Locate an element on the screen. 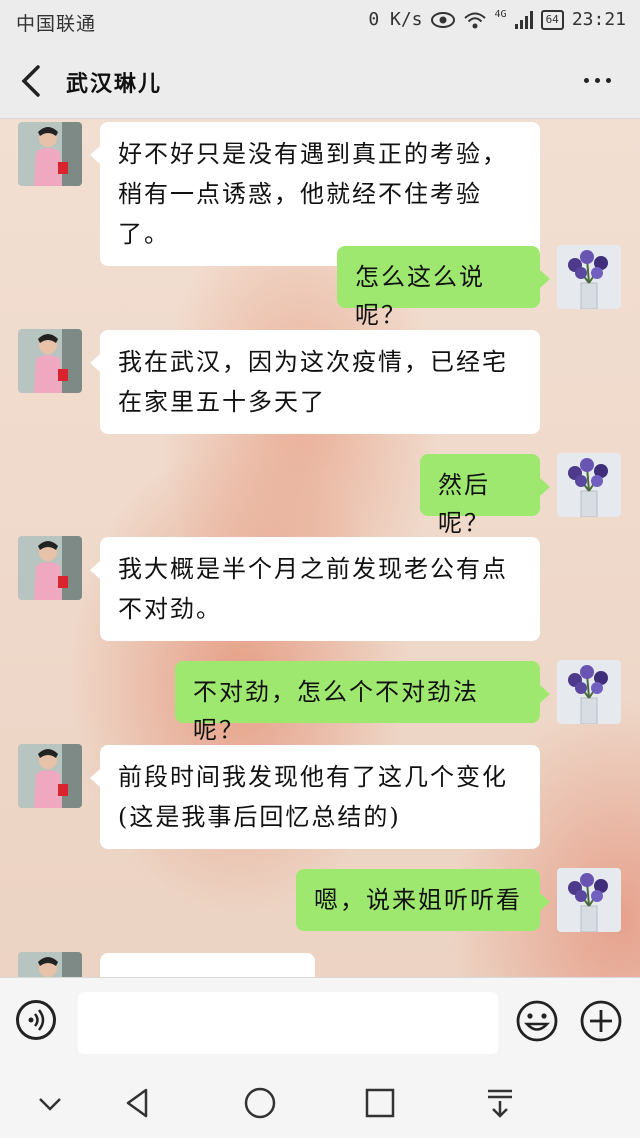  chevron-down-icon is located at coordinates (50, 1103).